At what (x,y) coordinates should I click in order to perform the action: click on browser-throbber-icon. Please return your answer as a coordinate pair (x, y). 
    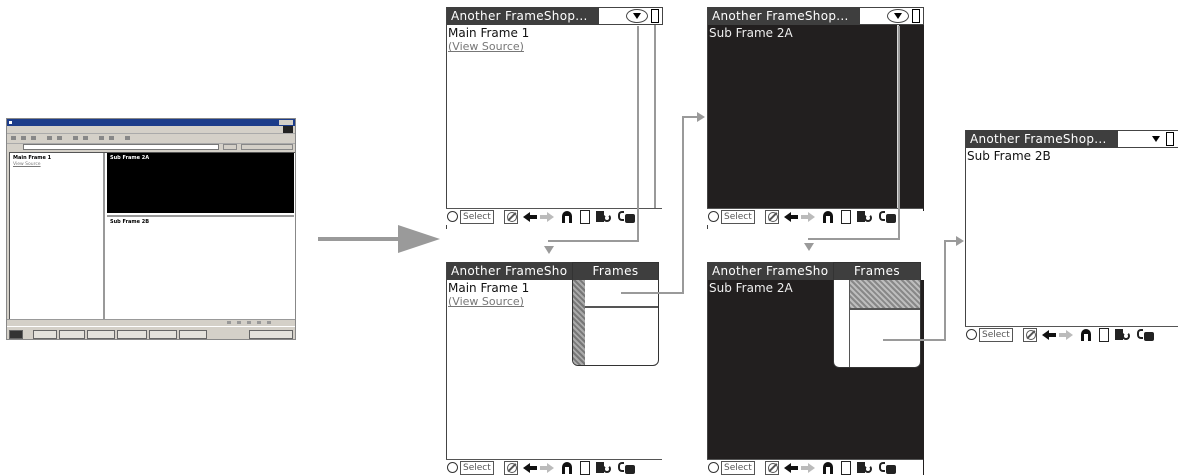
    Looking at the image, I should click on (288, 129).